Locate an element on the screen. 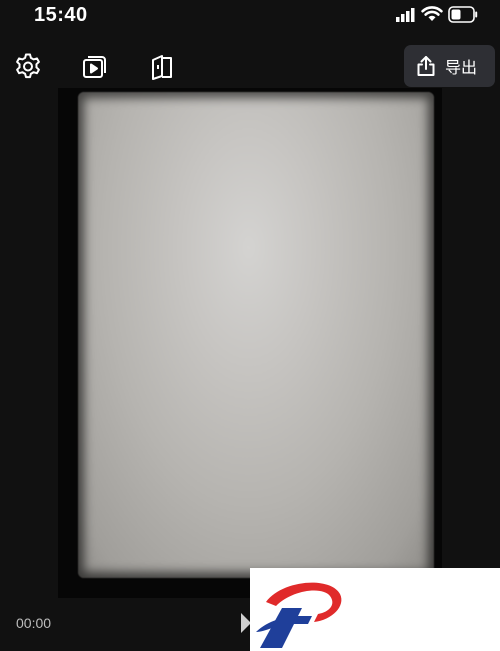 This screenshot has width=500, height=651. battery-icon is located at coordinates (463, 14).